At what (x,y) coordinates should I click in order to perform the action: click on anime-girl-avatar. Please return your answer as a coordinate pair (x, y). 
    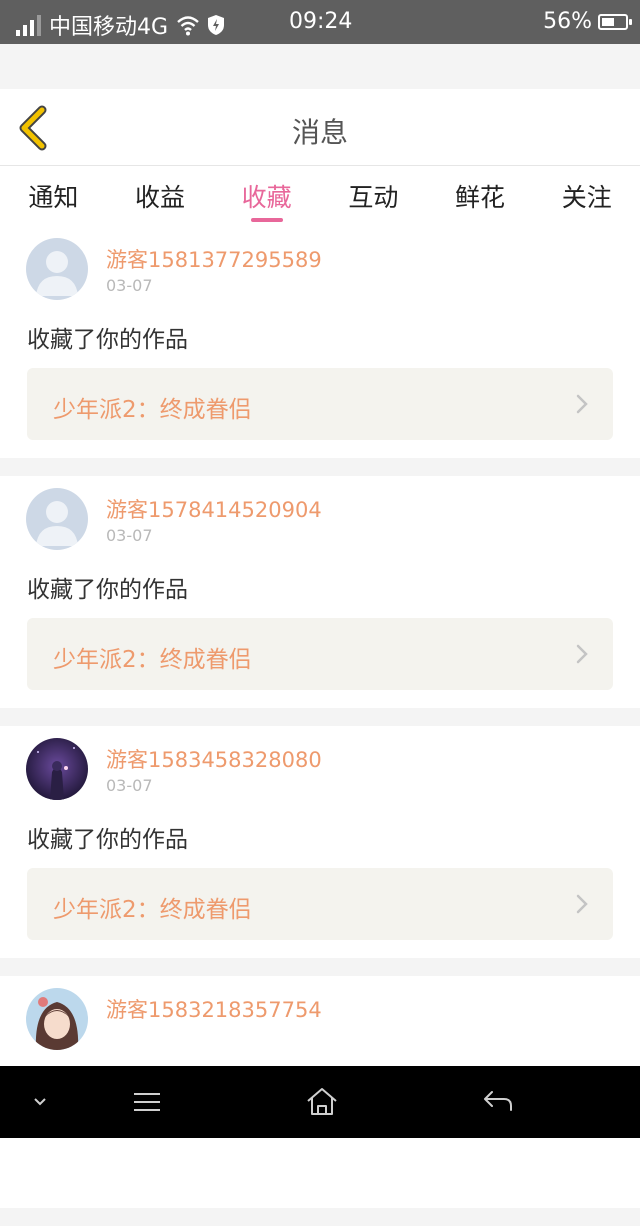
    Looking at the image, I should click on (57, 1019).